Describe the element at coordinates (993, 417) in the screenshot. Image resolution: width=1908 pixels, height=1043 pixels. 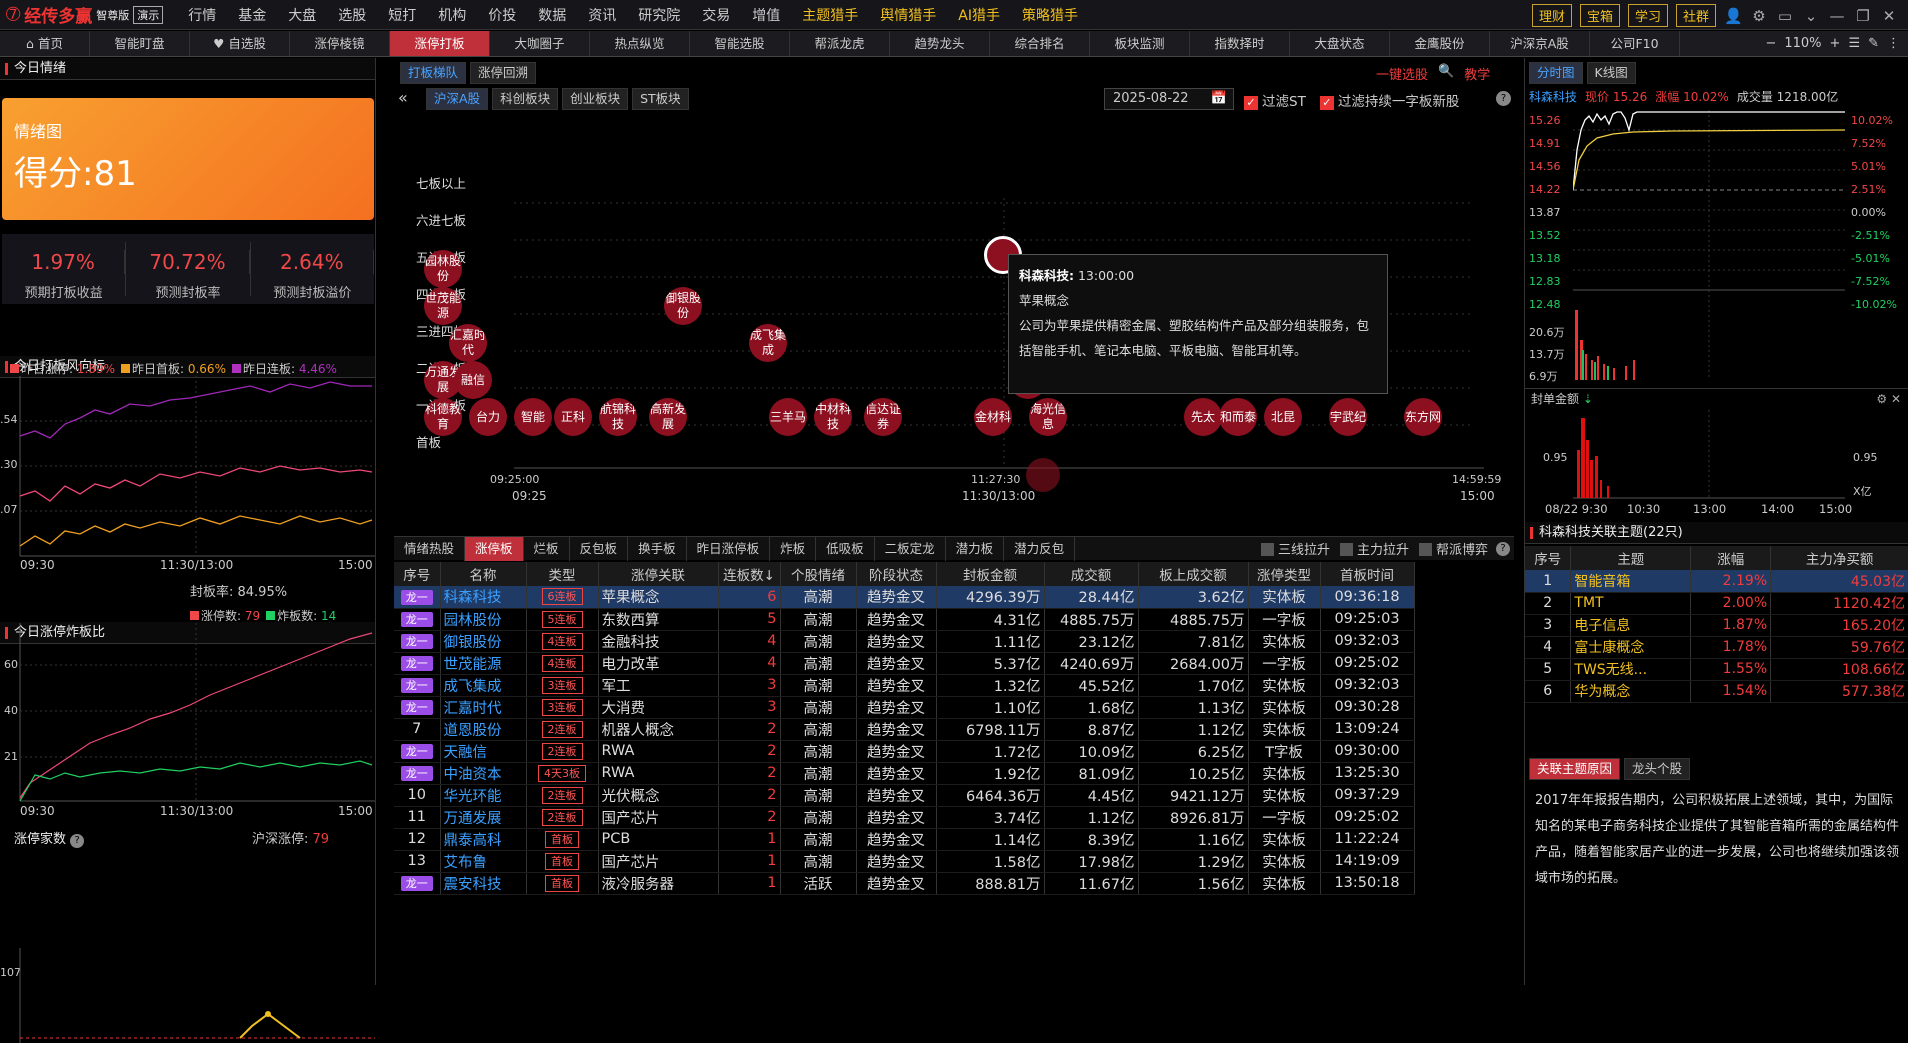
I see `stock-bubble: 金材科` at that location.